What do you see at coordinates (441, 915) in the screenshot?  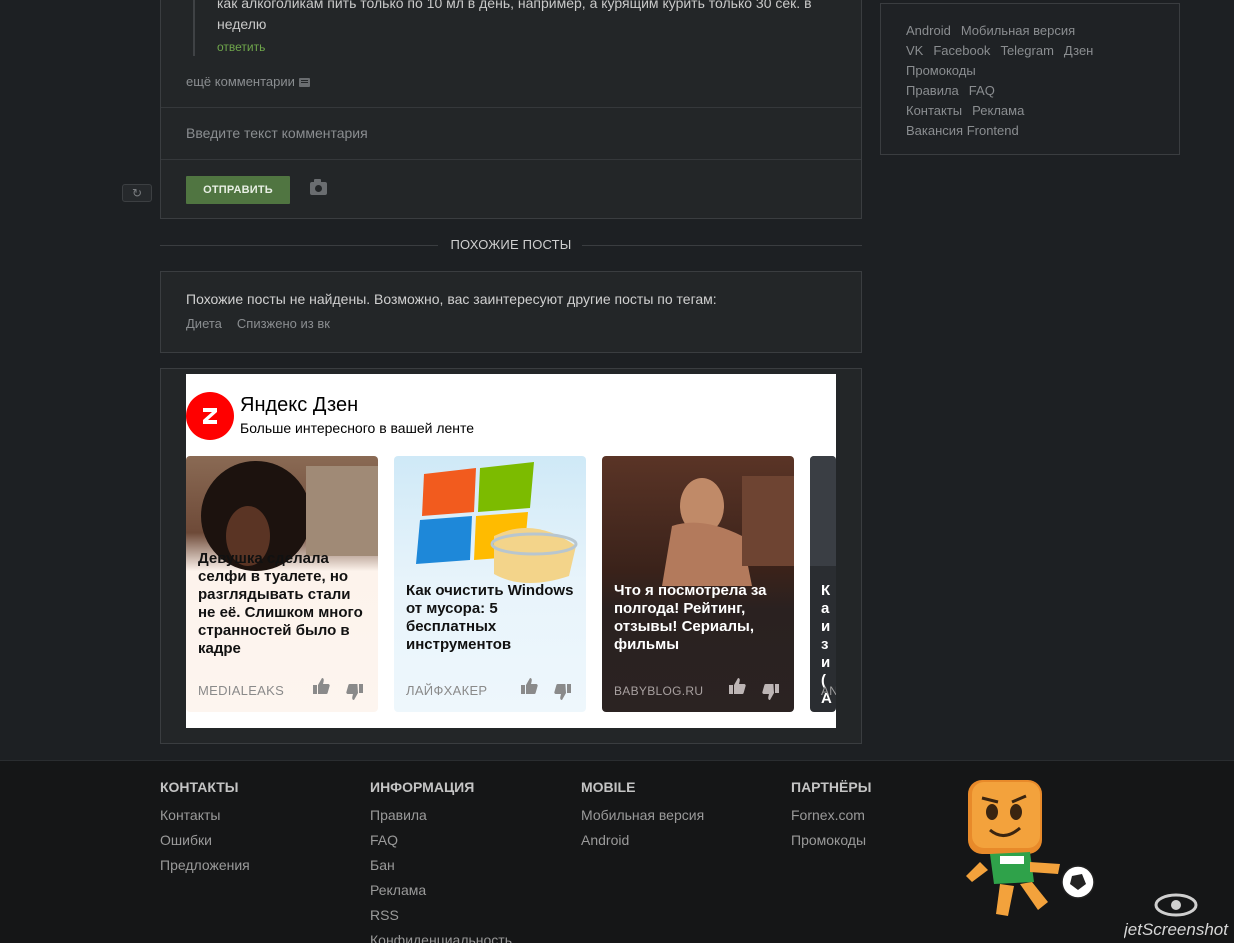 I see `footer-link: RSS` at bounding box center [441, 915].